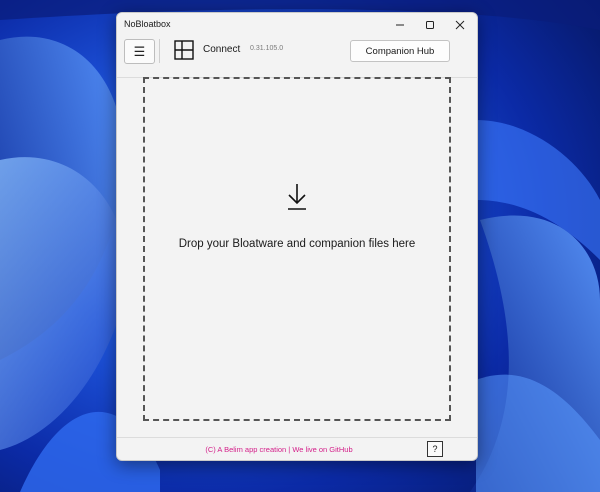 This screenshot has height=492, width=600. I want to click on close-icon, so click(460, 25).